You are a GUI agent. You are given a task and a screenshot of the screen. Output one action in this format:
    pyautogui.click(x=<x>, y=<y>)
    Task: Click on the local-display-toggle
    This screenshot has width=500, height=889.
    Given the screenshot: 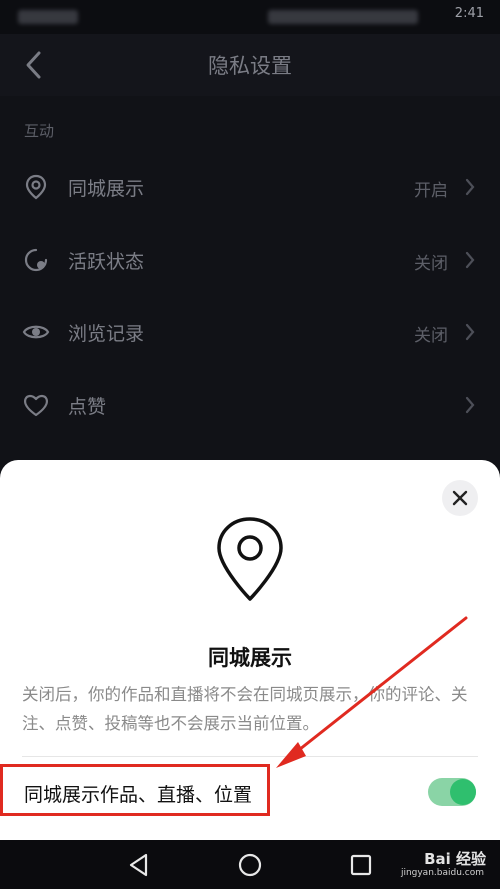 What is the action you would take?
    pyautogui.click(x=452, y=792)
    